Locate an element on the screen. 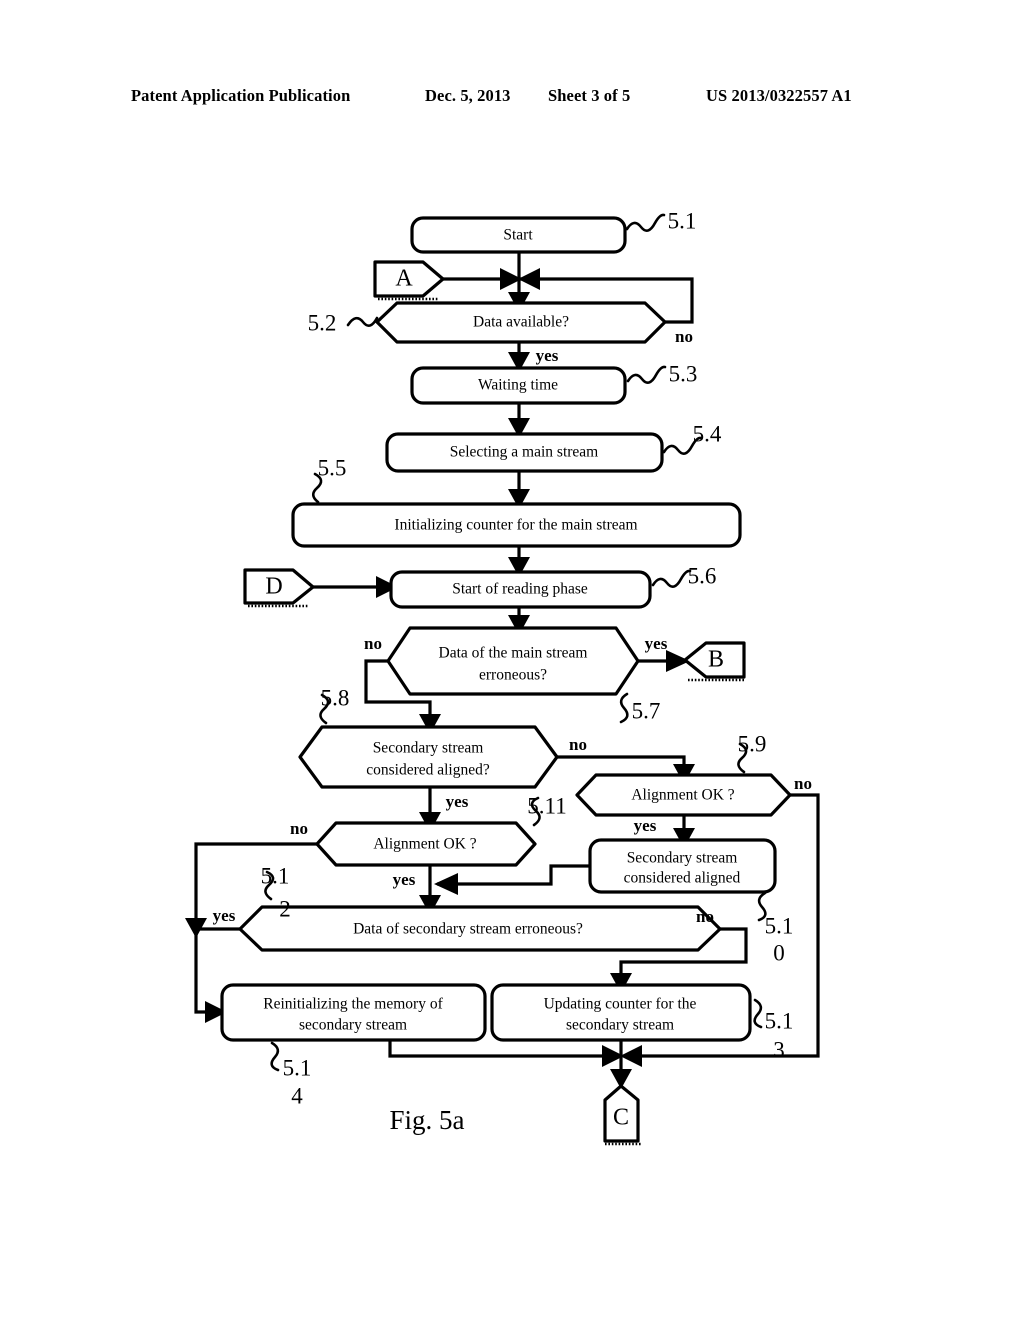 This screenshot has height=1320, width=1024. decision-main-stream-erroneous-line2: erroneous? is located at coordinates (513, 675).